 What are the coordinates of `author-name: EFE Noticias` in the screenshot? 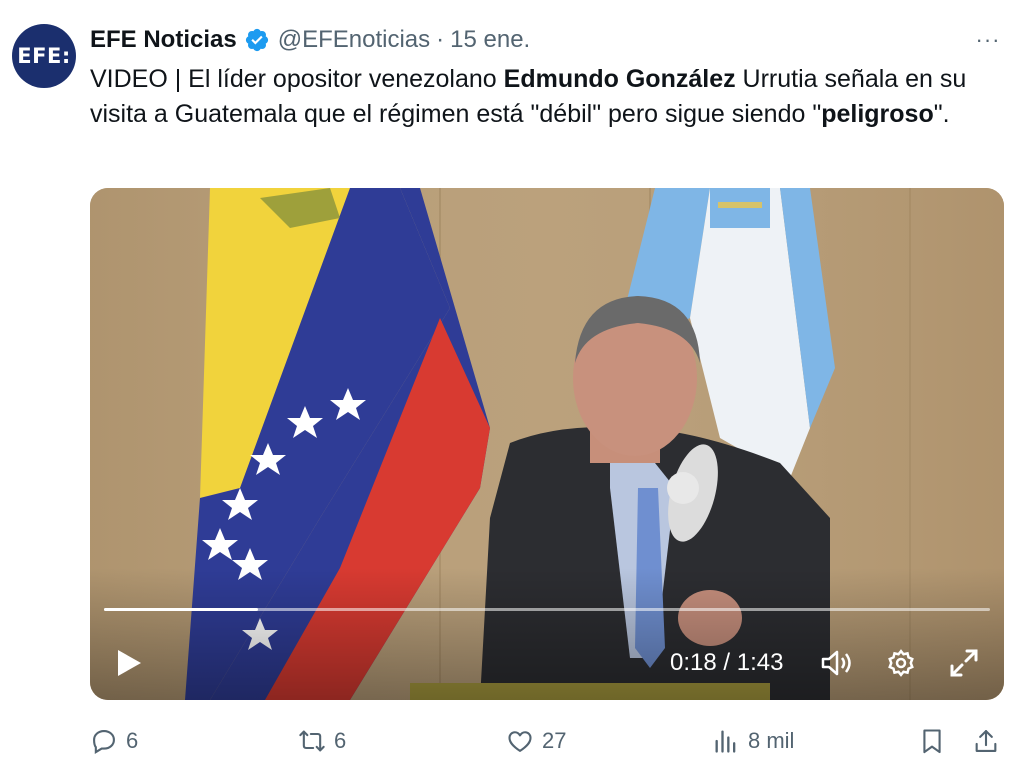 It's located at (163, 40).